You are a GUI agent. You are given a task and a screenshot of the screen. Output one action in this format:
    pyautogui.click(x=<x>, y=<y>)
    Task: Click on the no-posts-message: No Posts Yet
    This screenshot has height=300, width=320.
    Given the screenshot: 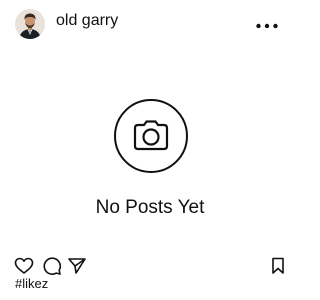 What is the action you would take?
    pyautogui.click(x=150, y=207)
    